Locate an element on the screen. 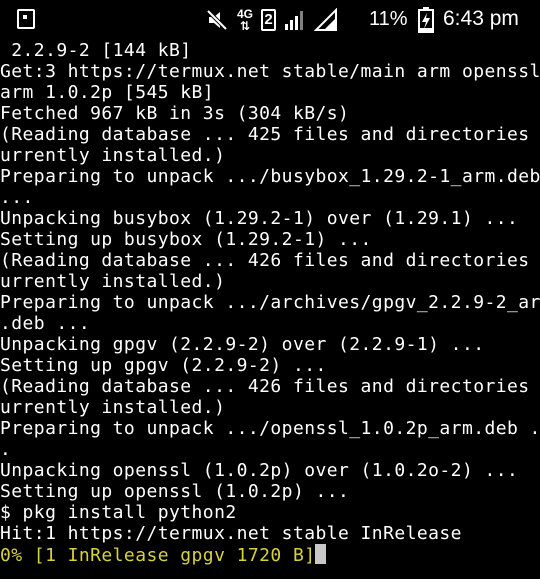 The image size is (540, 579). terminal-line: . is located at coordinates (6, 449).